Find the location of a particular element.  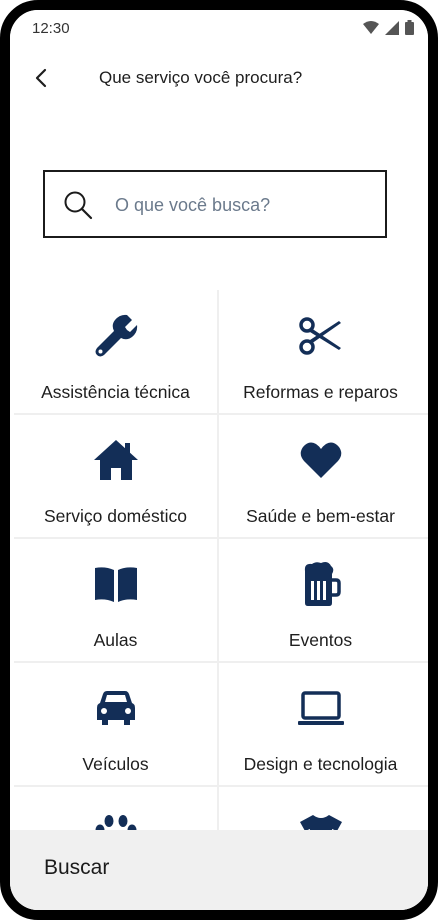

category-label: Reformas e reparos is located at coordinates (320, 392).